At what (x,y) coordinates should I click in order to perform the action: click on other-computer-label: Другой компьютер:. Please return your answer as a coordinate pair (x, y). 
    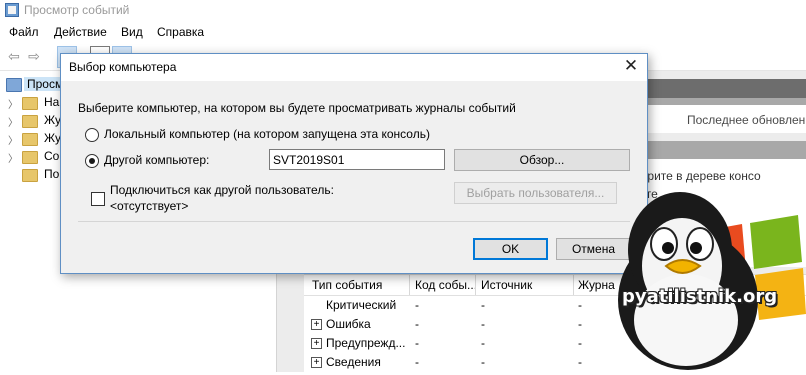
    Looking at the image, I should click on (156, 160).